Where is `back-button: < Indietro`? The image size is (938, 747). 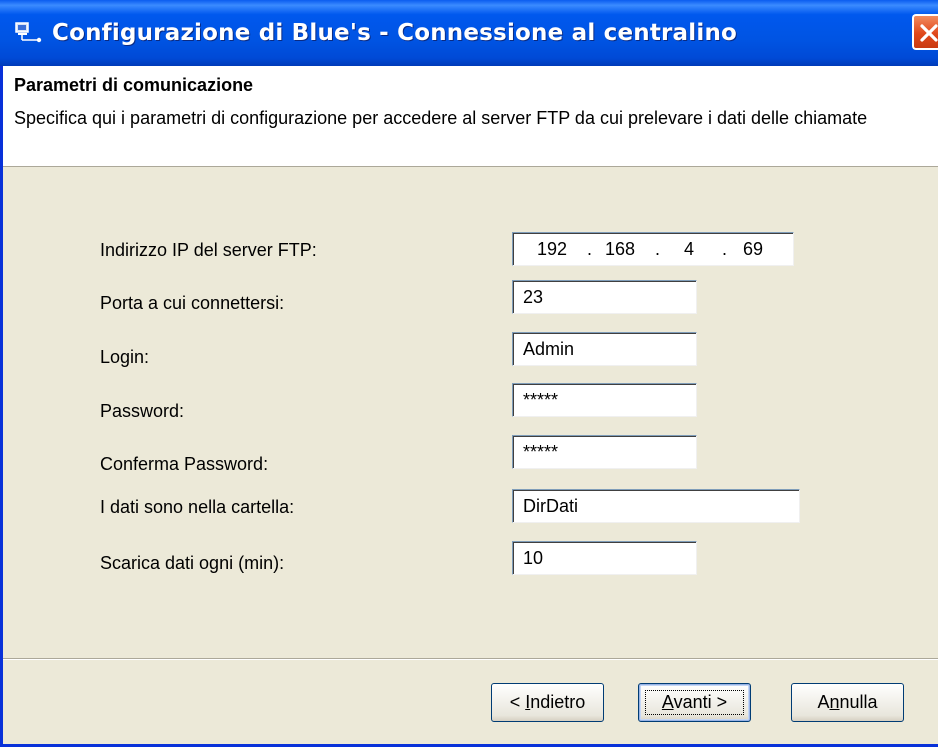
back-button: < Indietro is located at coordinates (547, 702).